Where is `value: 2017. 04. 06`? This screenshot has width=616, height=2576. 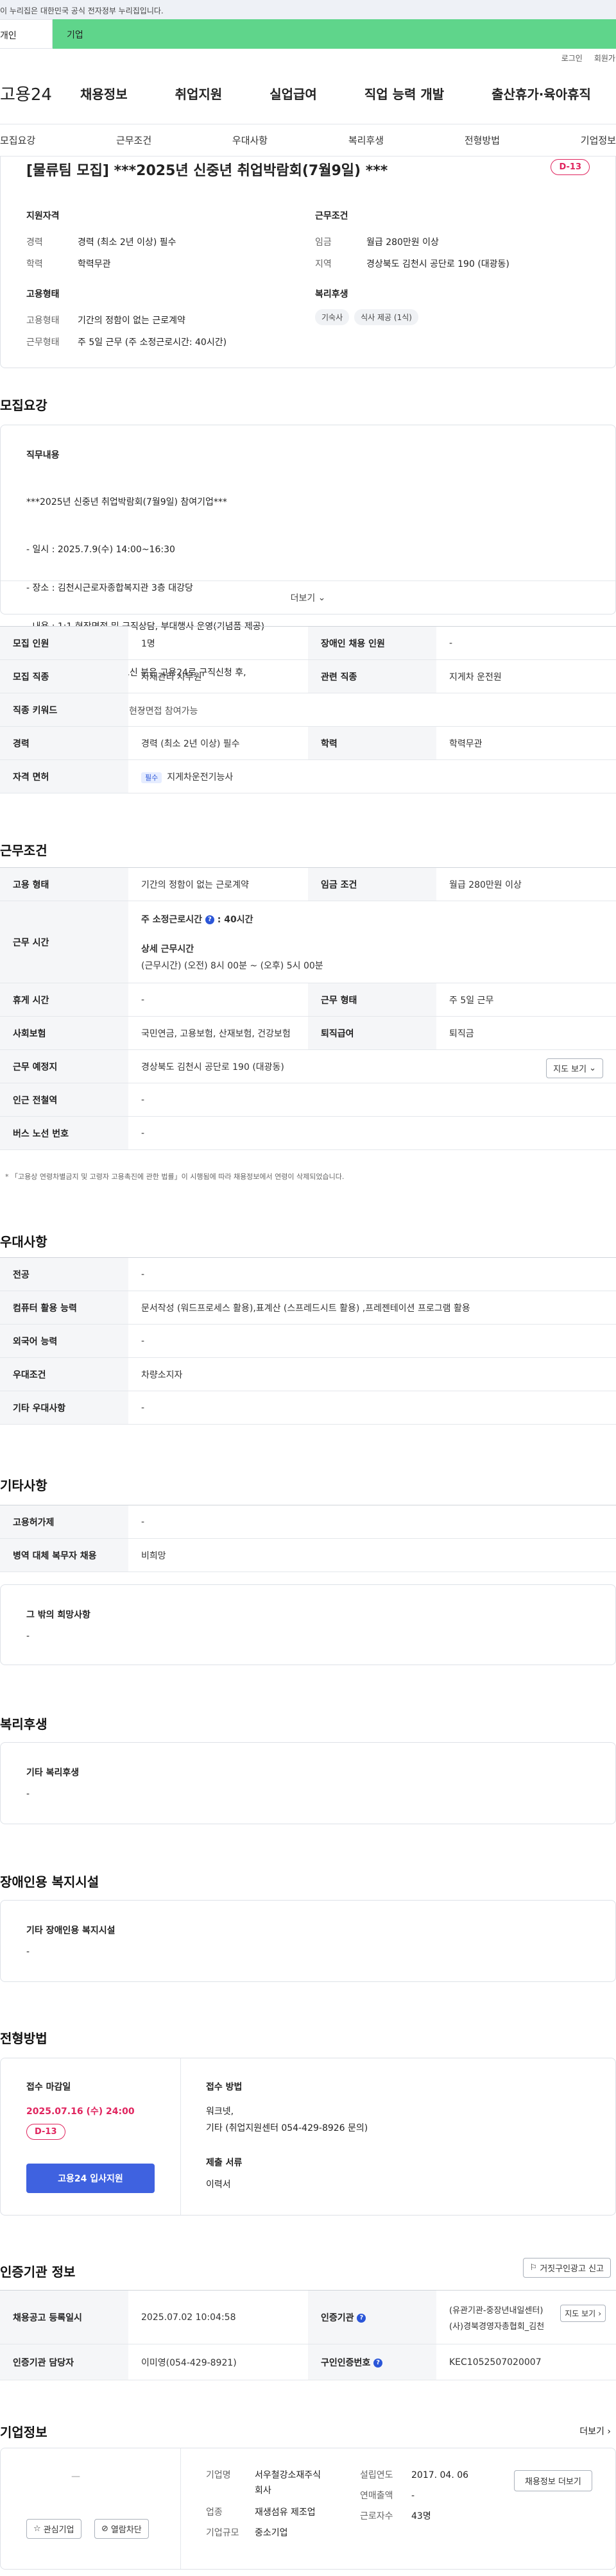
value: 2017. 04. 06 is located at coordinates (440, 2475).